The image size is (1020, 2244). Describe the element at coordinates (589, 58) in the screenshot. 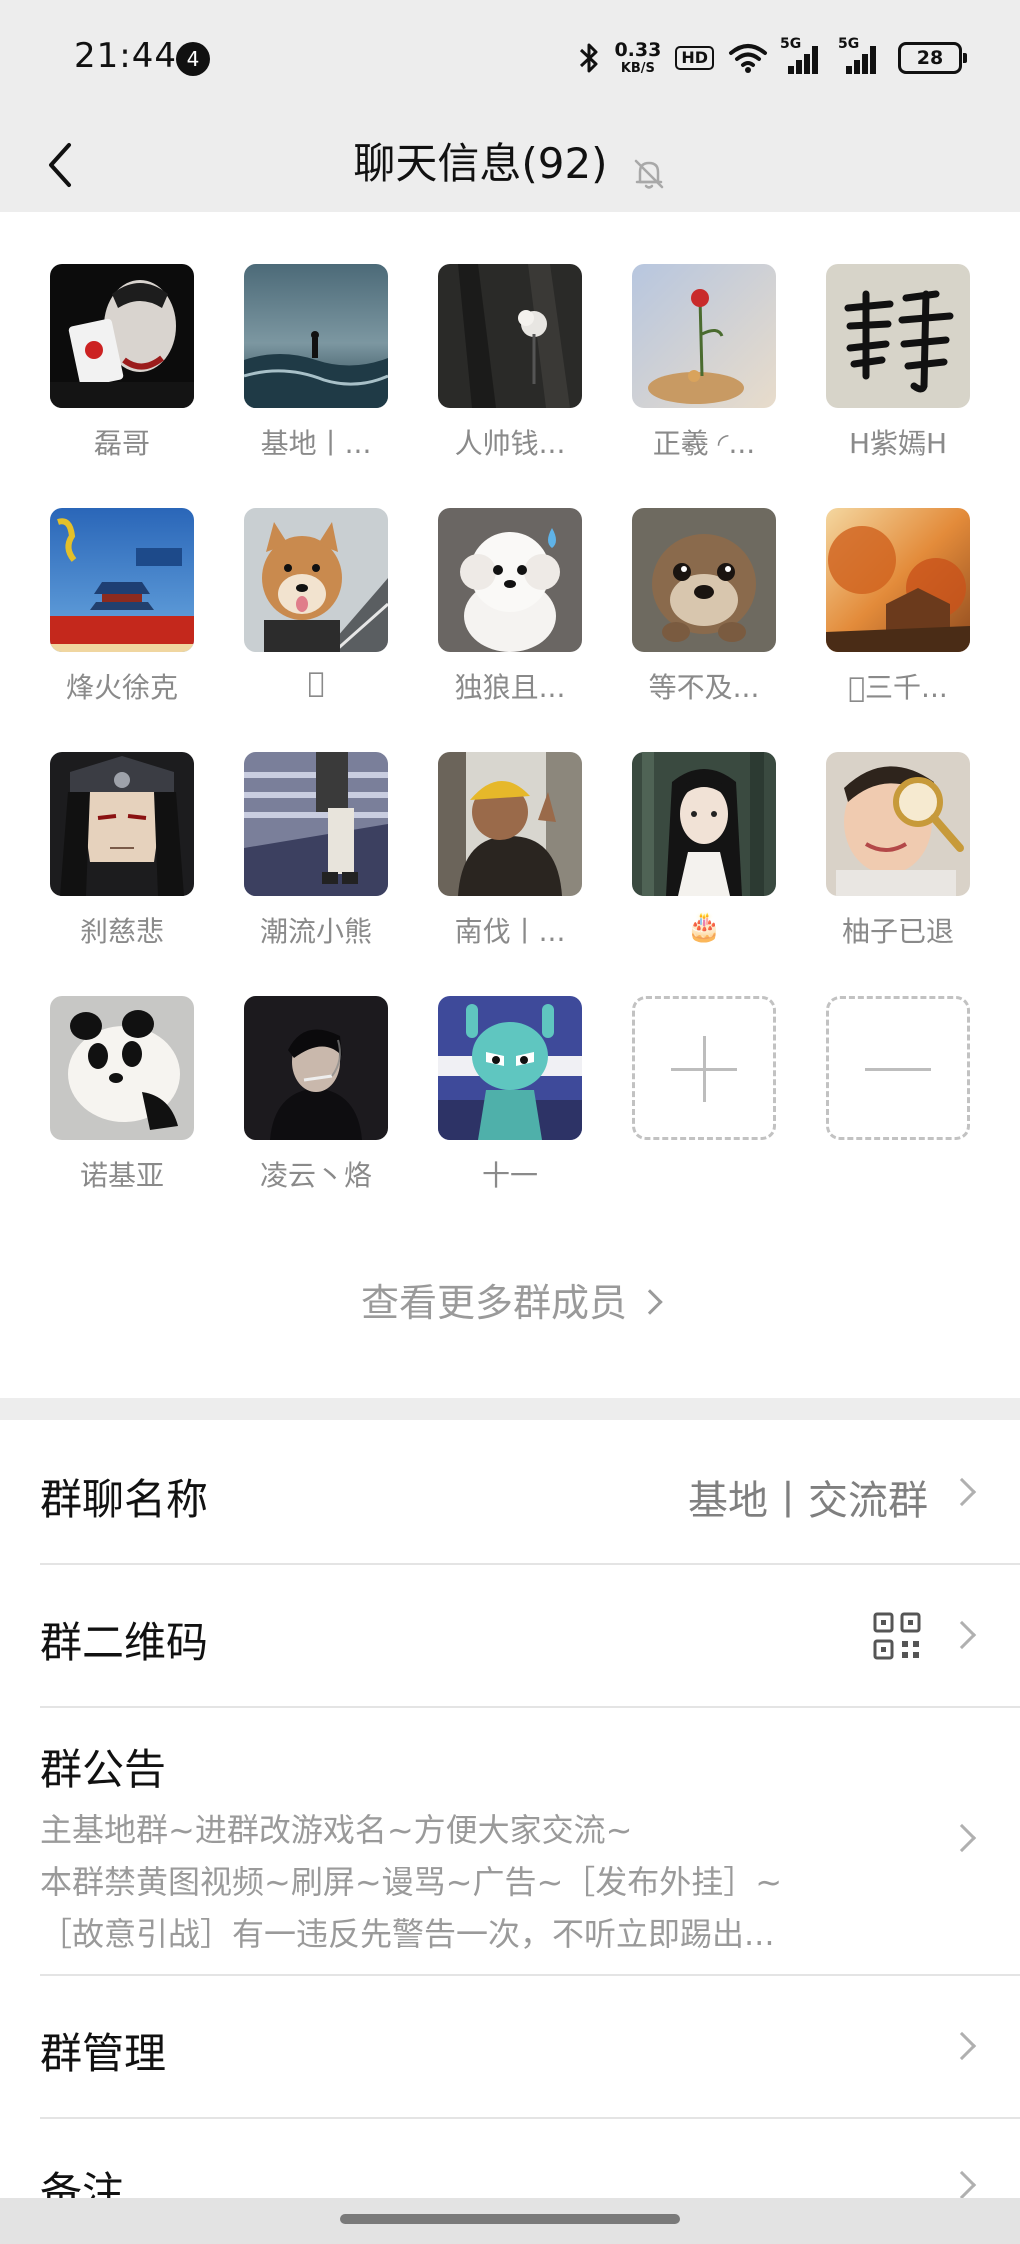

I see `bluetooth-icon` at that location.